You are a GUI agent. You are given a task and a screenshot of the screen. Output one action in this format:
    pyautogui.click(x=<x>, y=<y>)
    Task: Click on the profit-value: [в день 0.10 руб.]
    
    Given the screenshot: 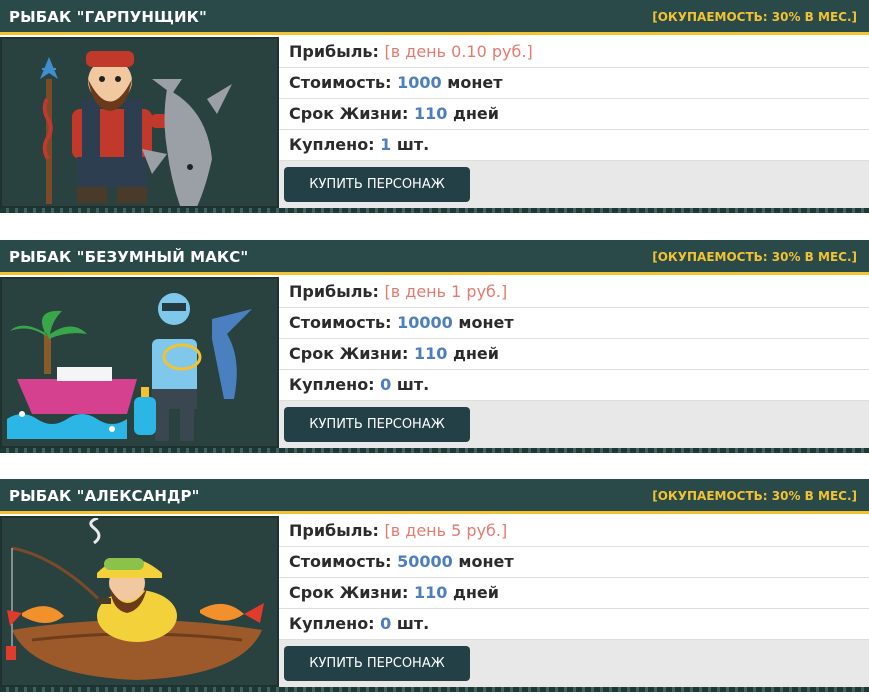 What is the action you would take?
    pyautogui.click(x=458, y=51)
    